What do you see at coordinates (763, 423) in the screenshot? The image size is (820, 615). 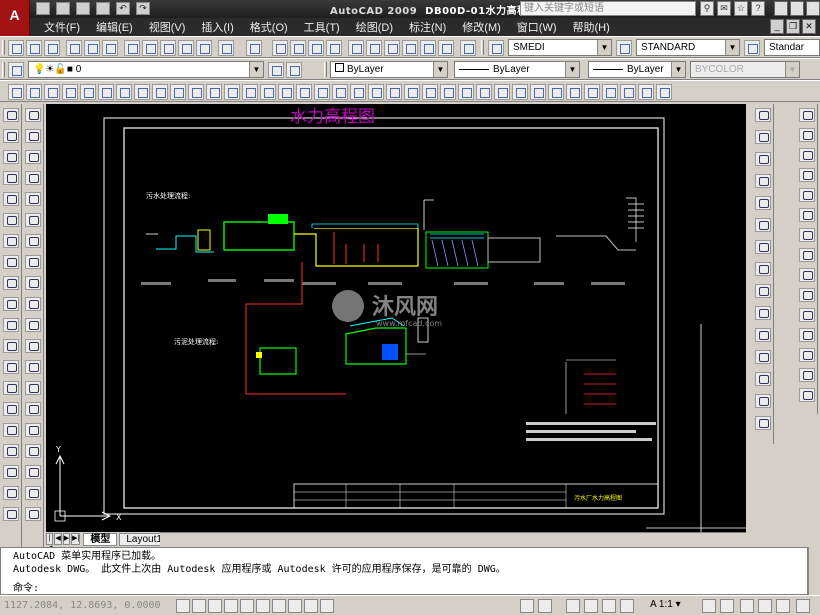 I see `center-mark-icon` at bounding box center [763, 423].